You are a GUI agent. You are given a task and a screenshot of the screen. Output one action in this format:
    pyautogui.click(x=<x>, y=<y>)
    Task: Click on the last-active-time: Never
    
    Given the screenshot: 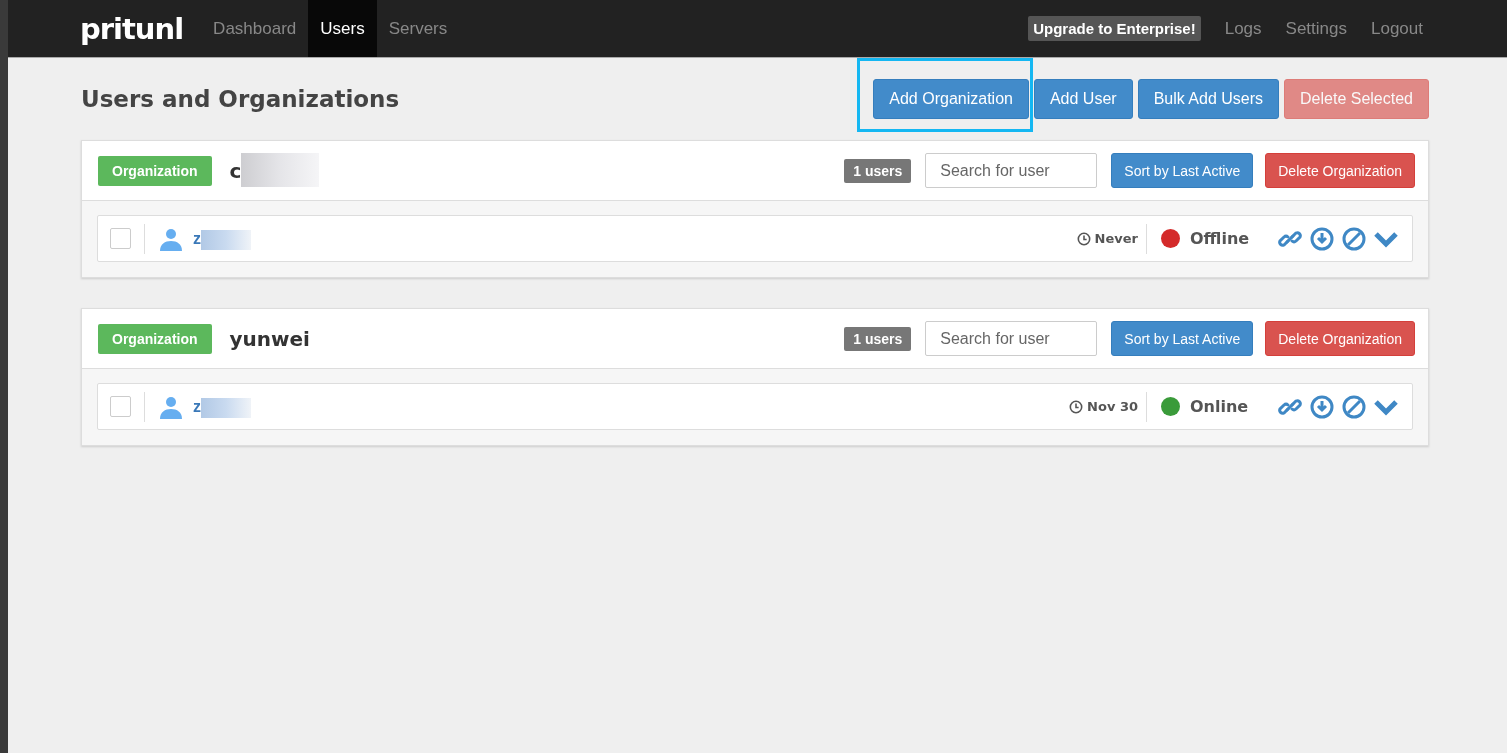 What is the action you would take?
    pyautogui.click(x=1116, y=238)
    